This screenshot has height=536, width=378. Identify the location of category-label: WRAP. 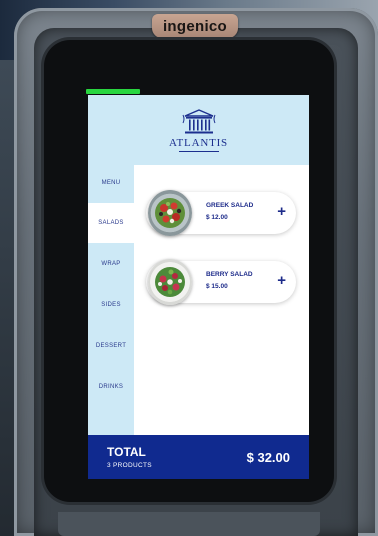
(111, 264).